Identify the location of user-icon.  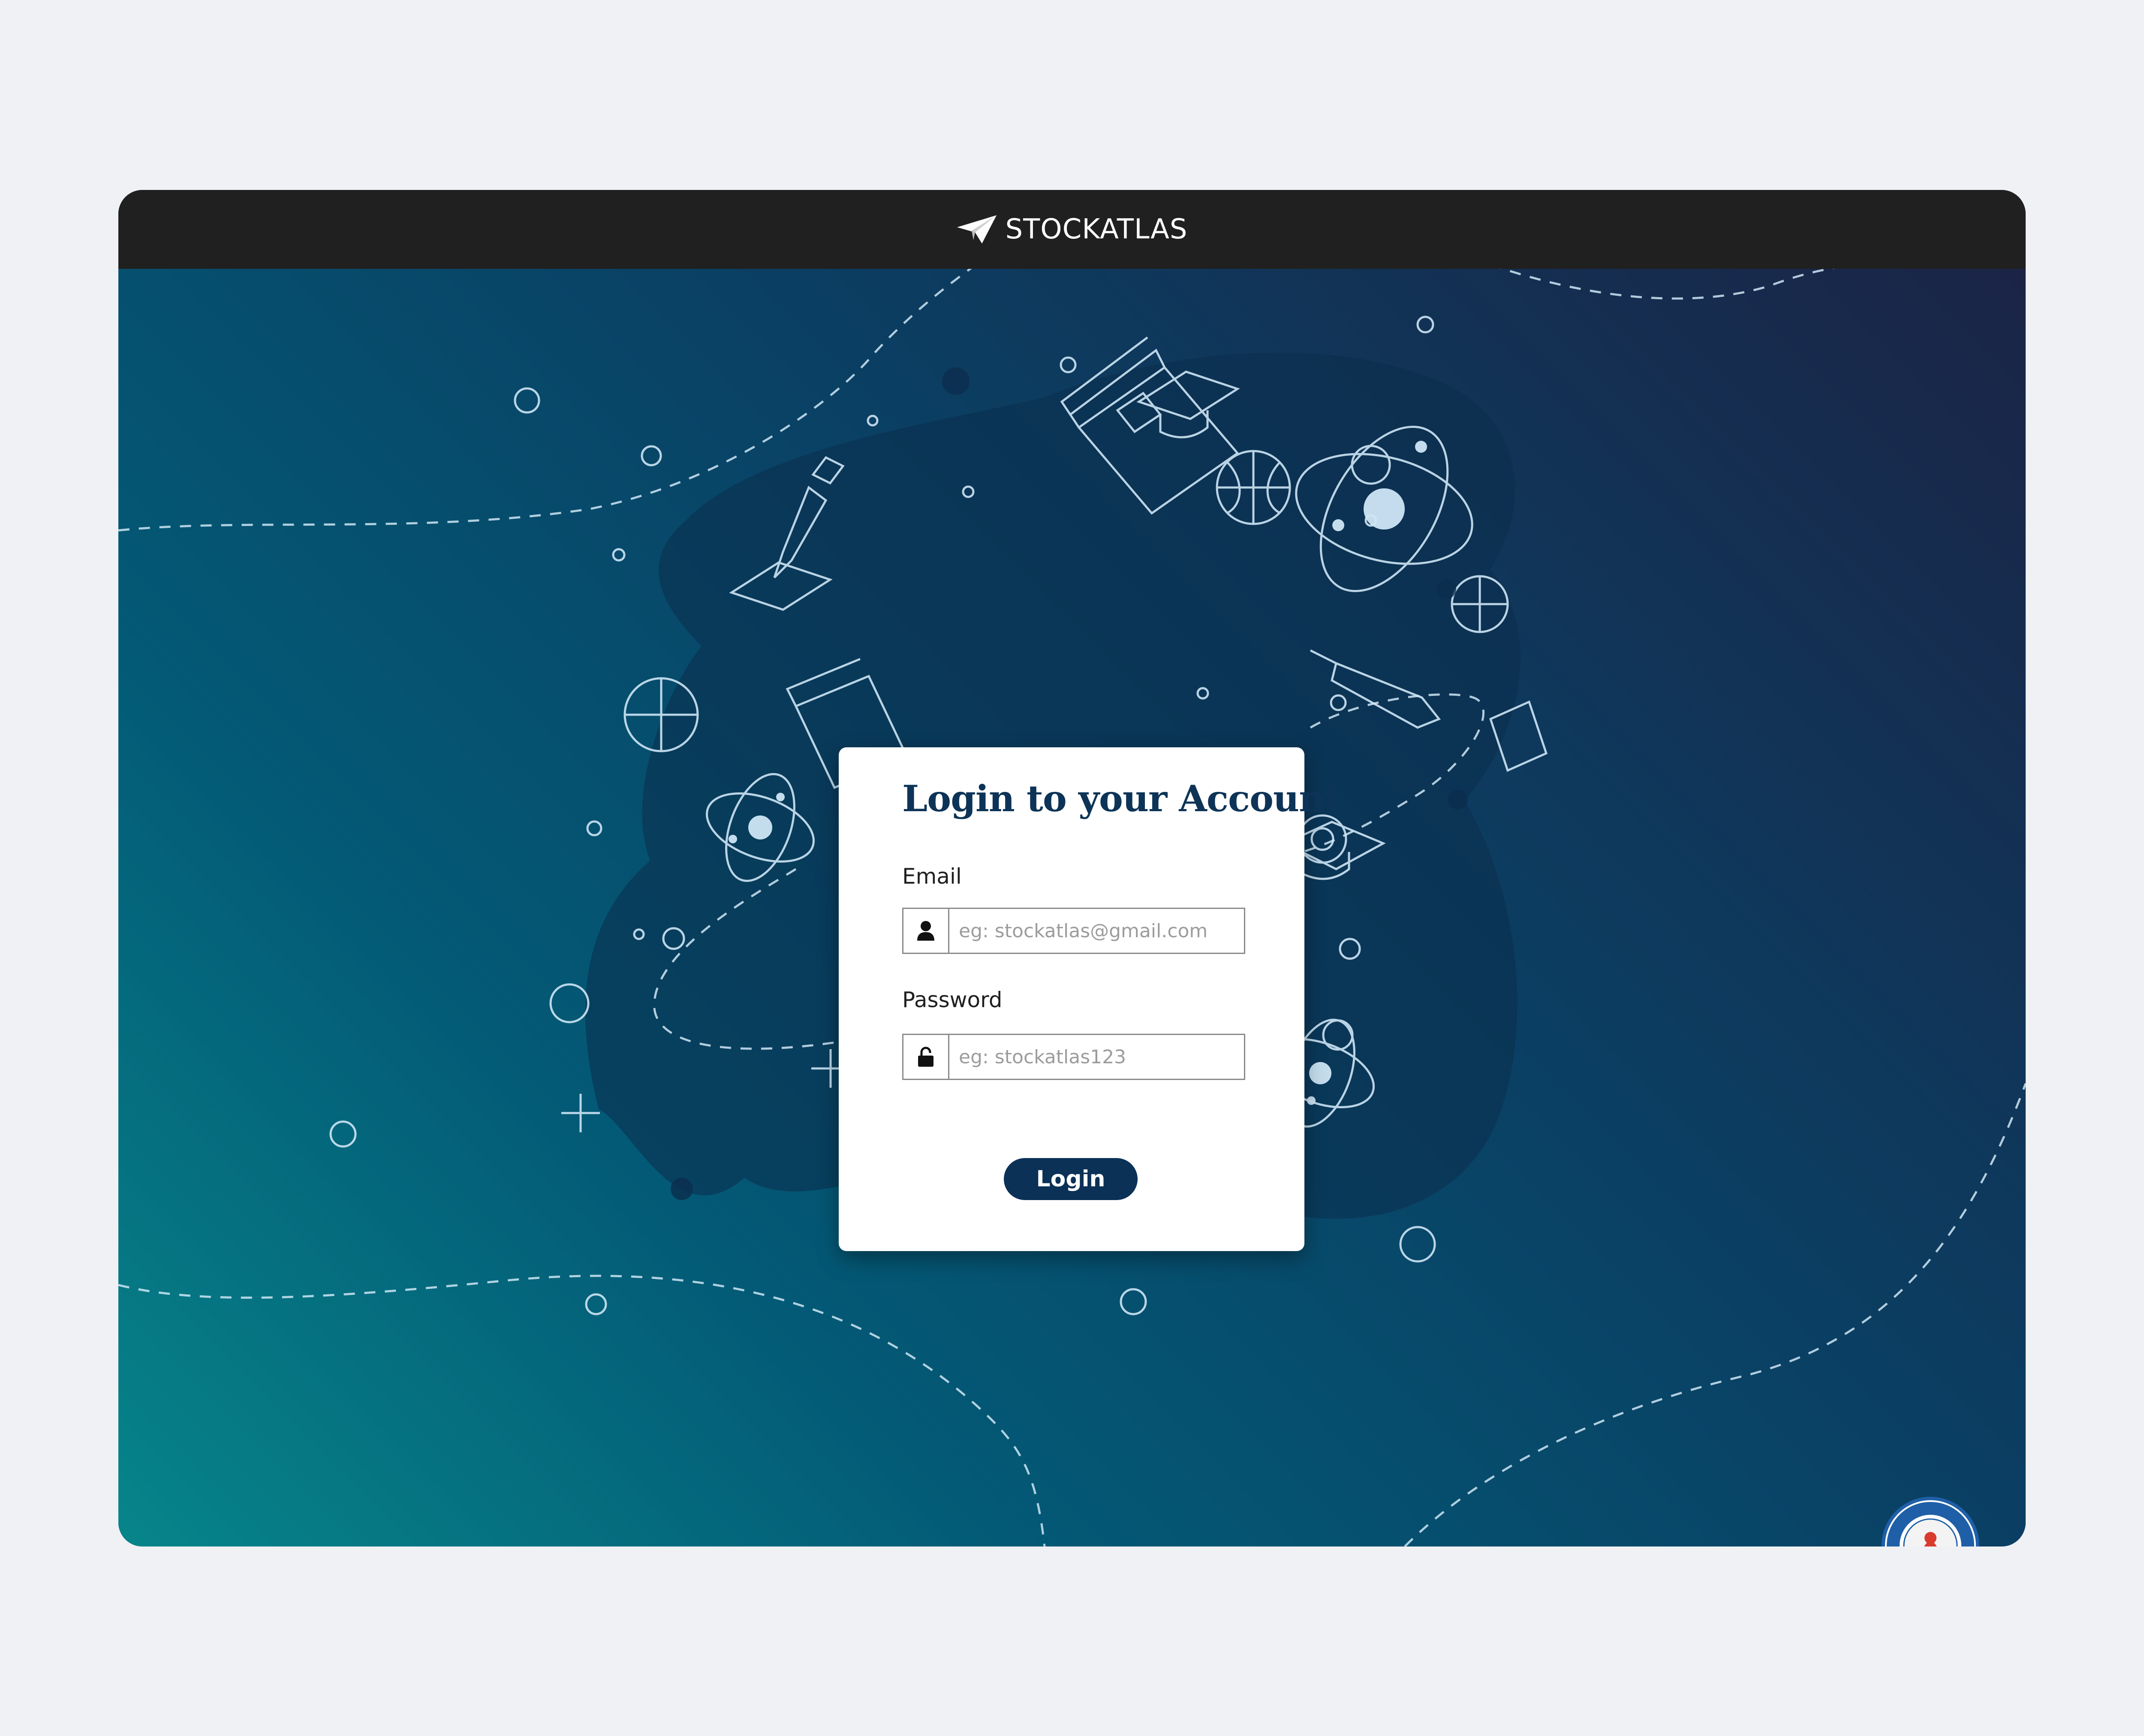
(926, 931).